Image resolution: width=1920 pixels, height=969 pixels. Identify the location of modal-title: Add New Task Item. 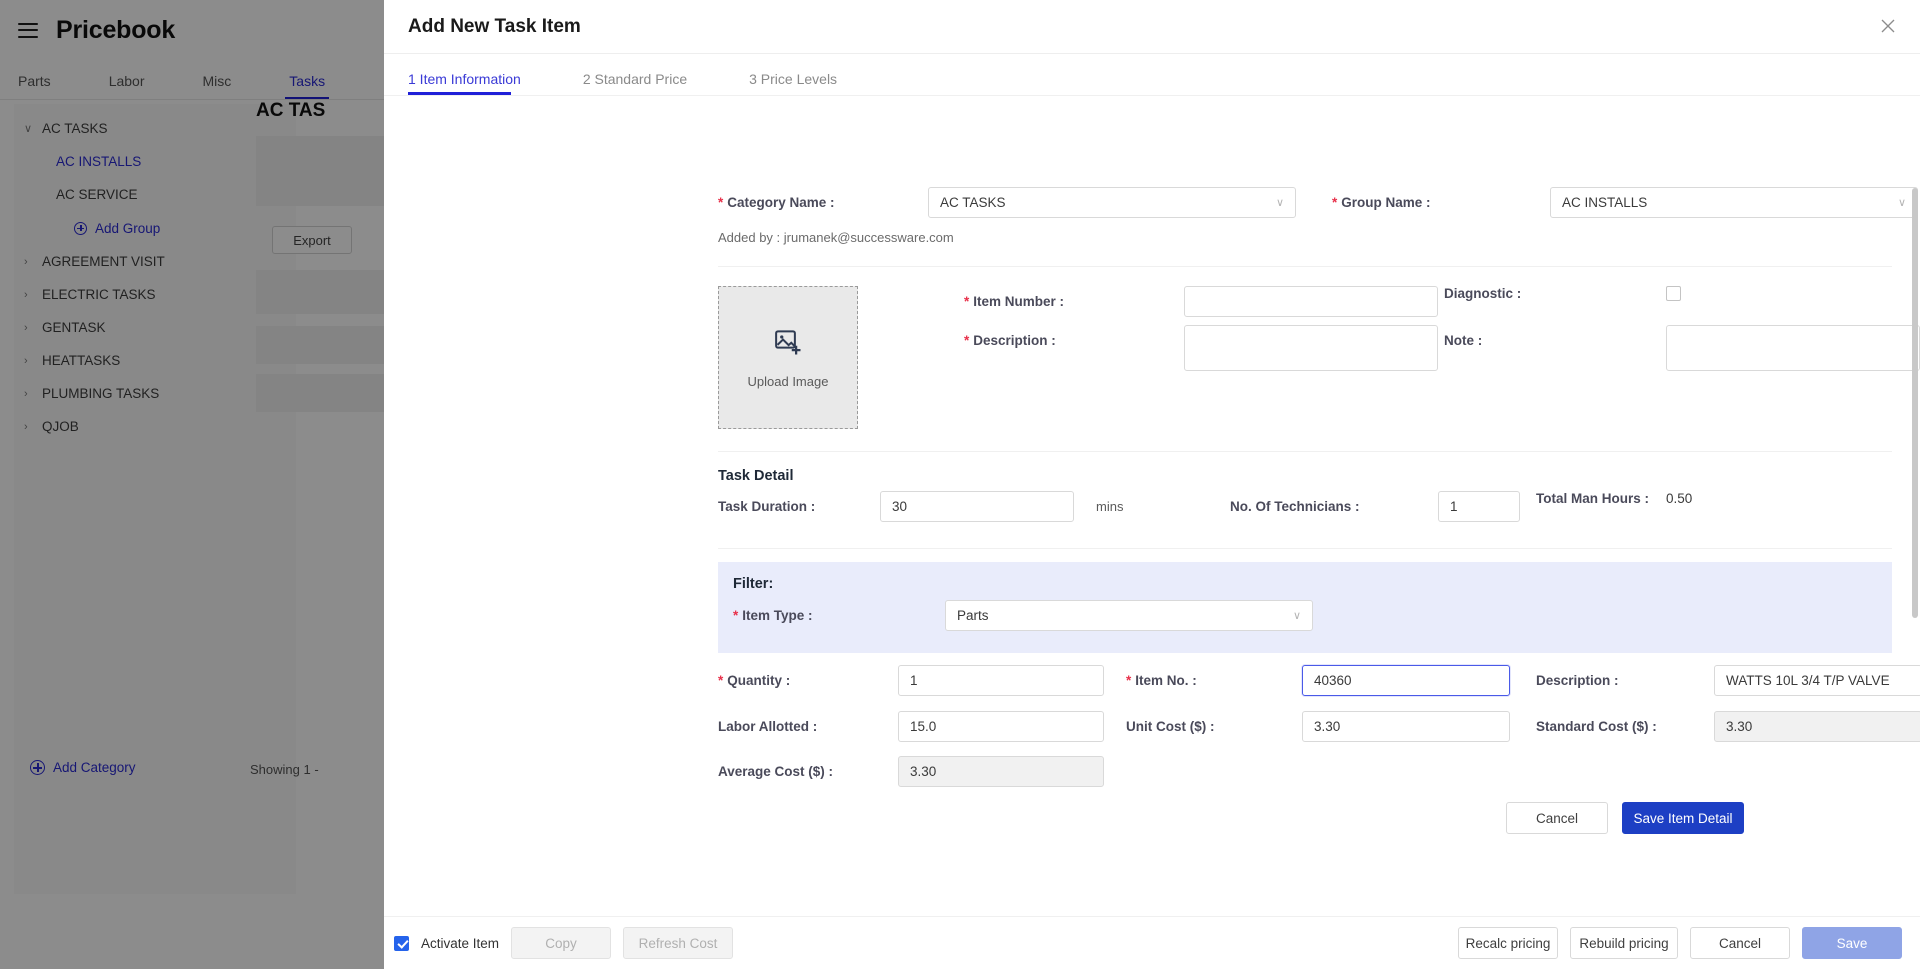
(494, 26).